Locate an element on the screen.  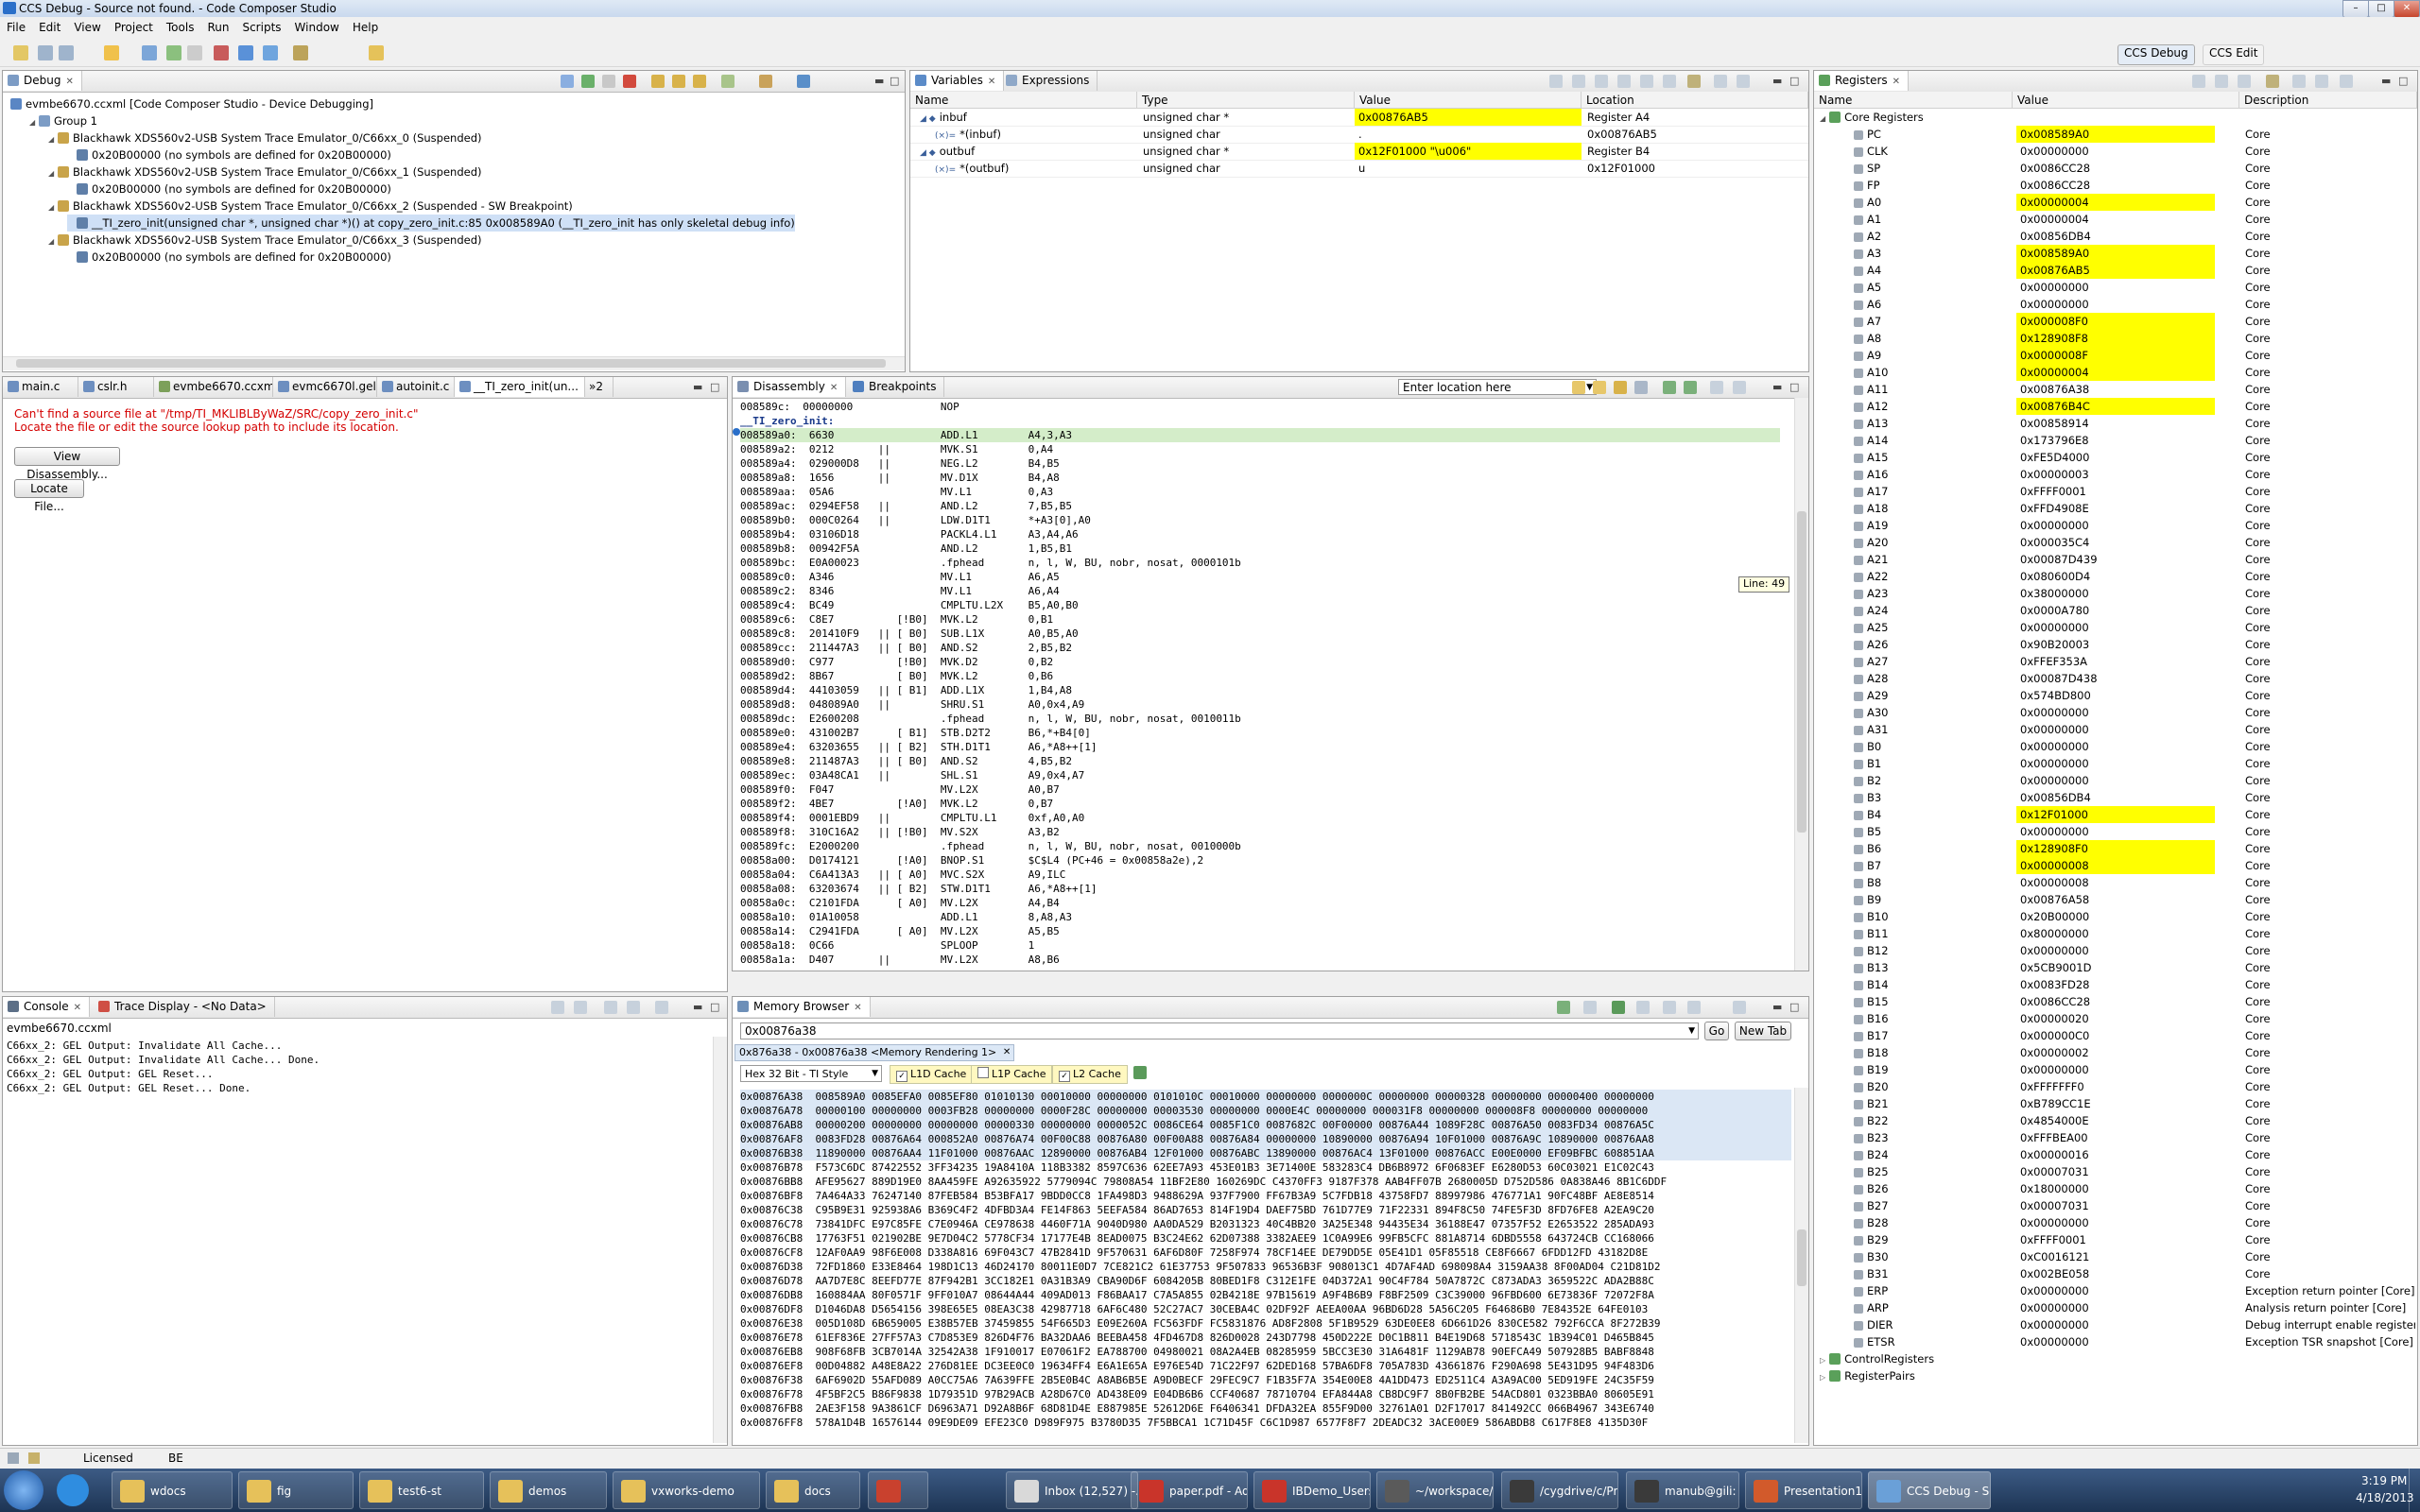
refresh-memory-icon is located at coordinates (1563, 1007).